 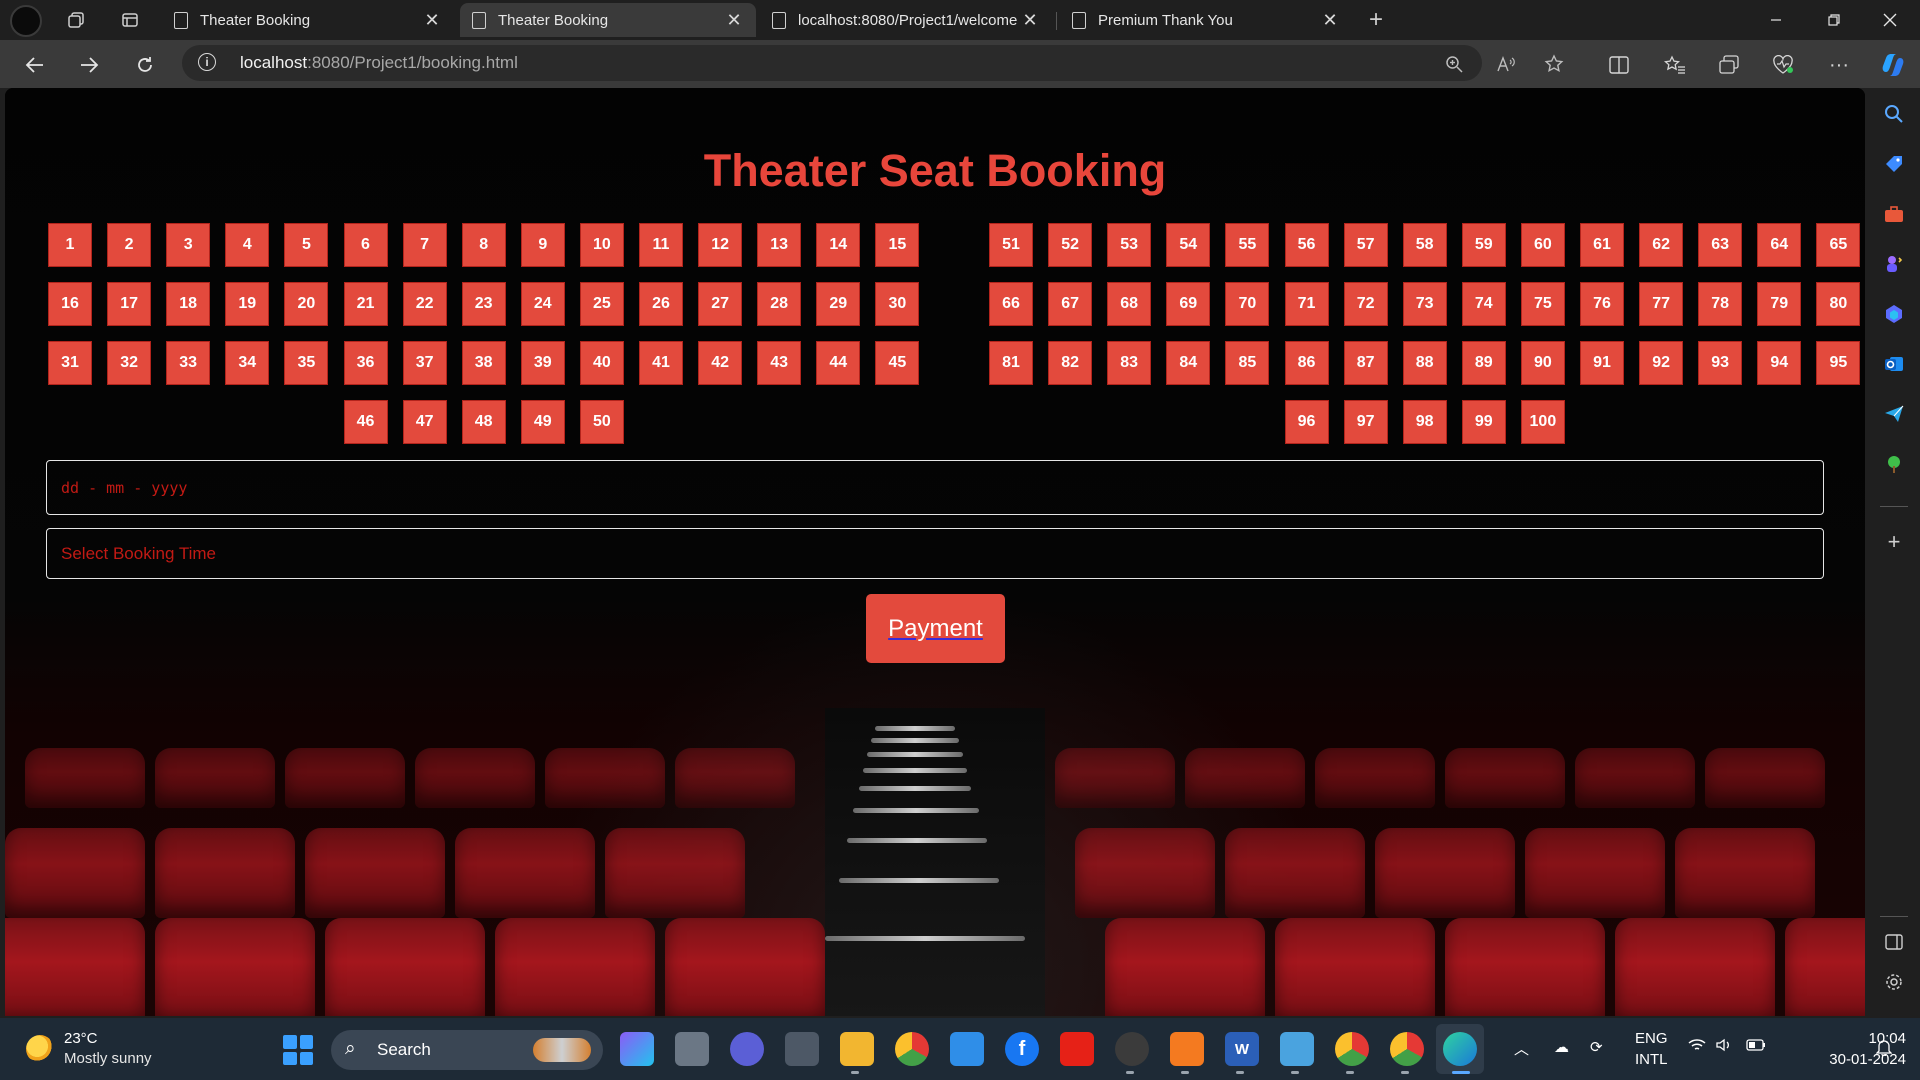 I want to click on favorites-icon, so click(x=1675, y=65).